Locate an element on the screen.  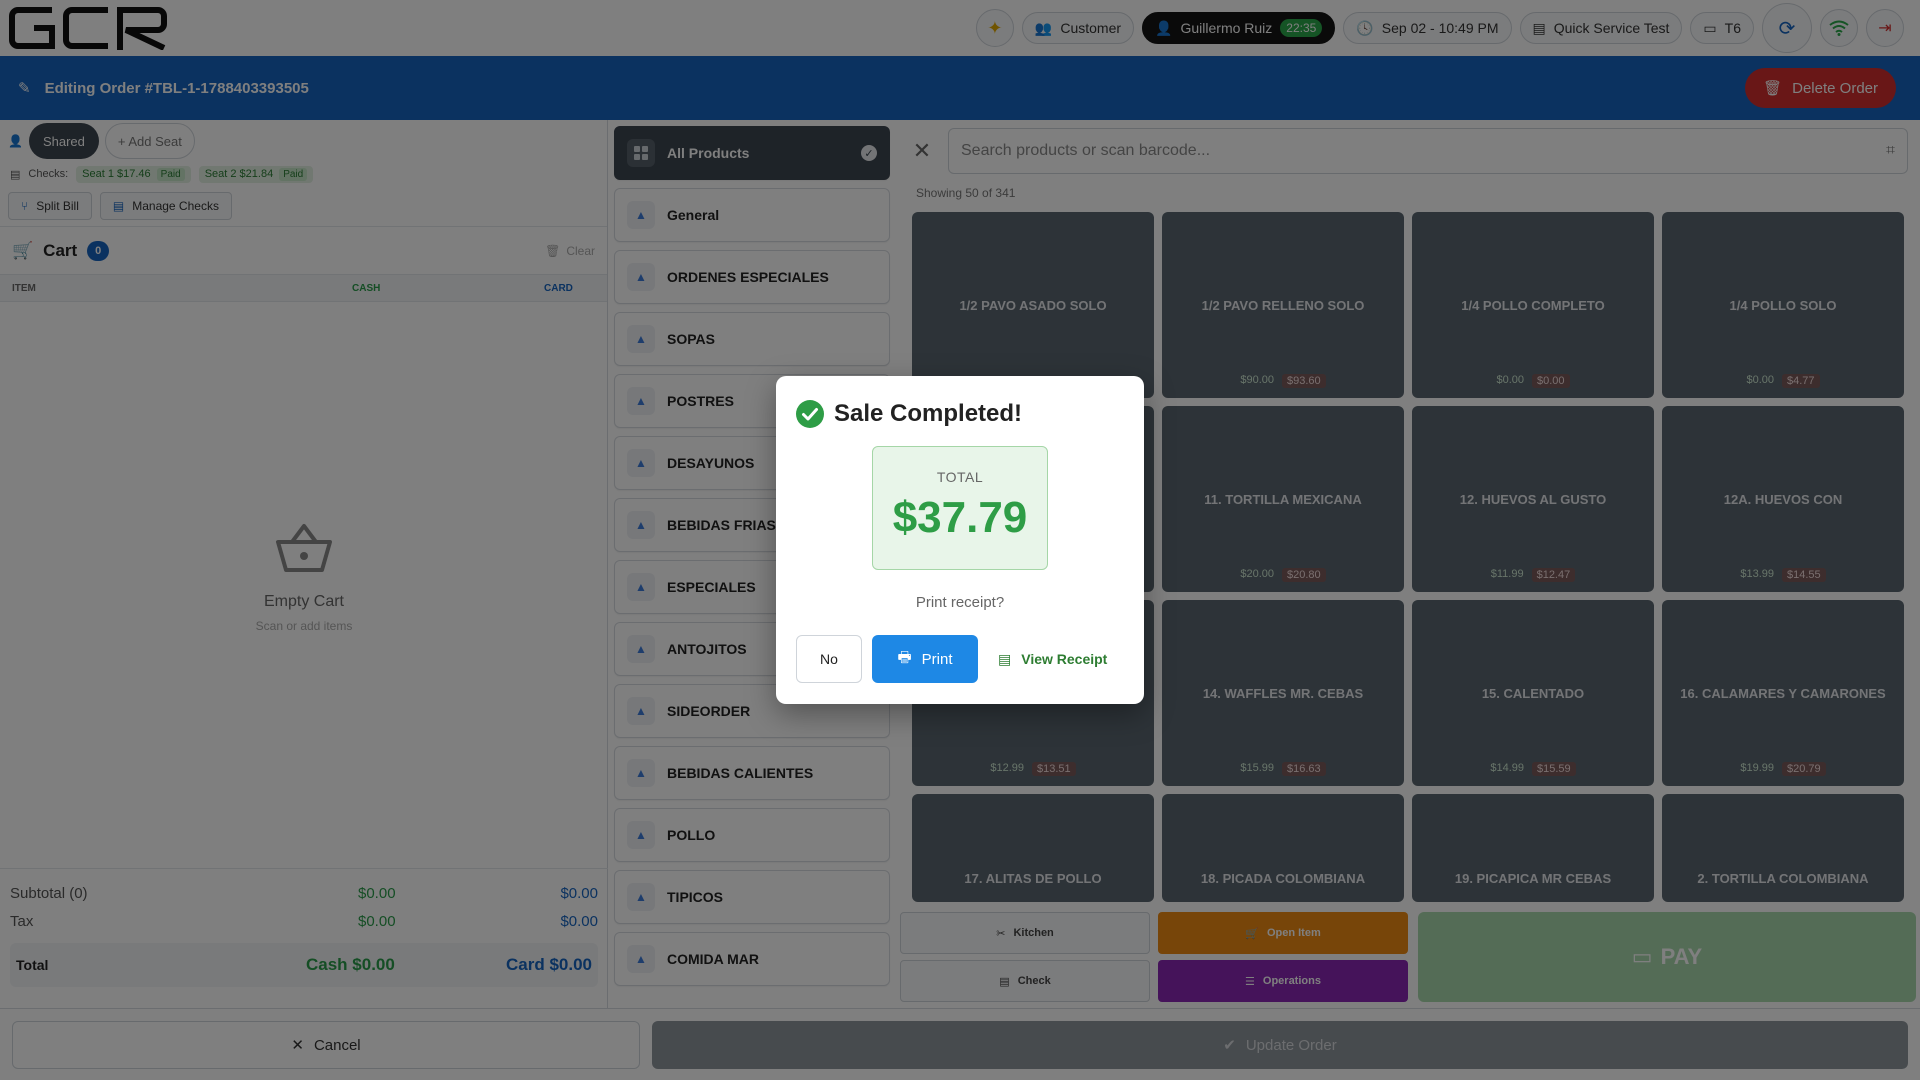
dialog-title: Sale Completed! is located at coordinates (928, 413).